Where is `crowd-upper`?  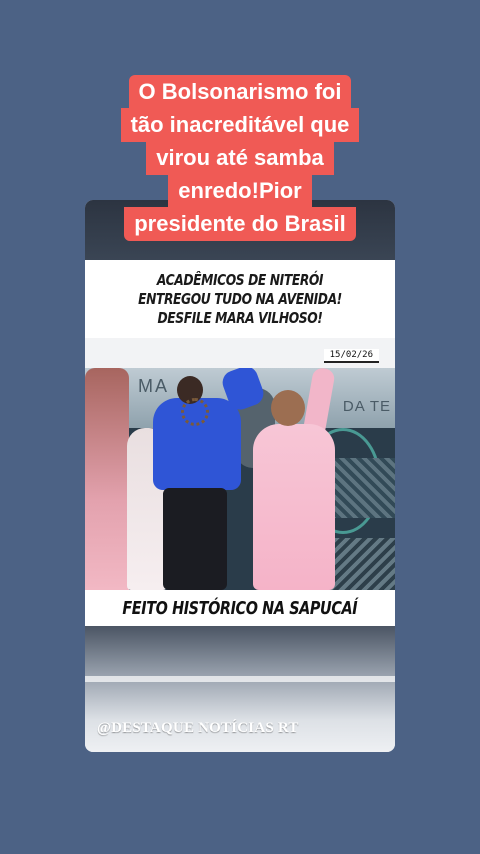 crowd-upper is located at coordinates (360, 488).